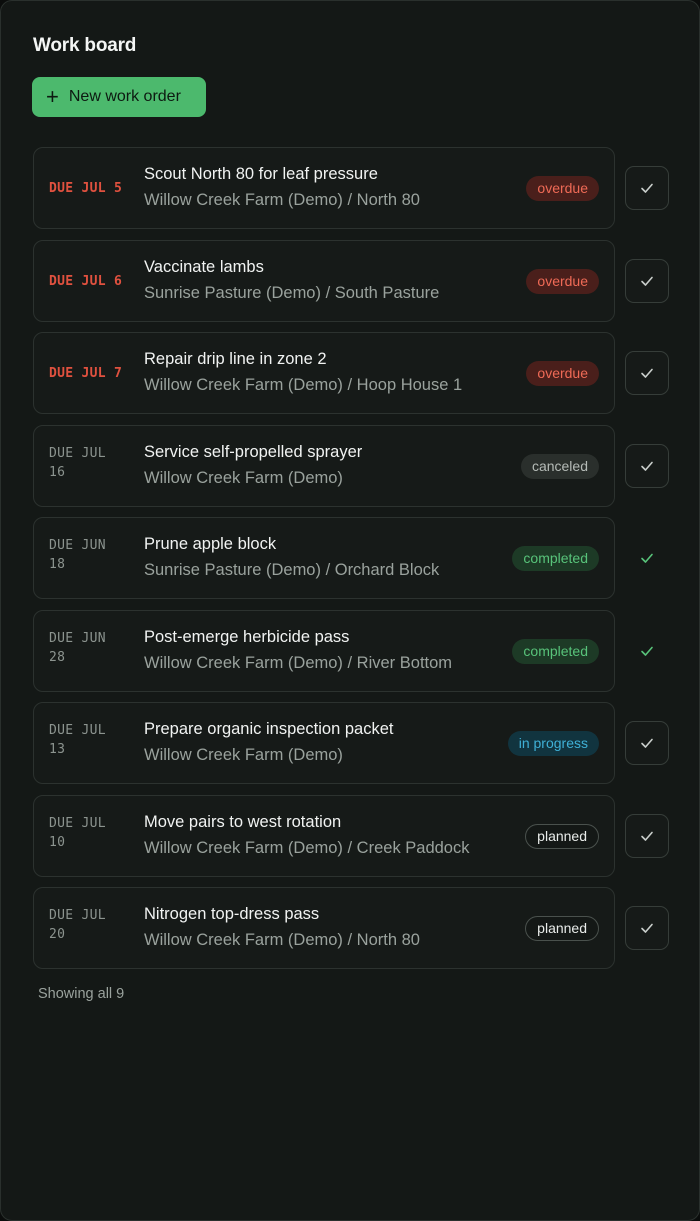 This screenshot has height=1221, width=700. Describe the element at coordinates (57, 934) in the screenshot. I see `due-date-line-2: 20` at that location.